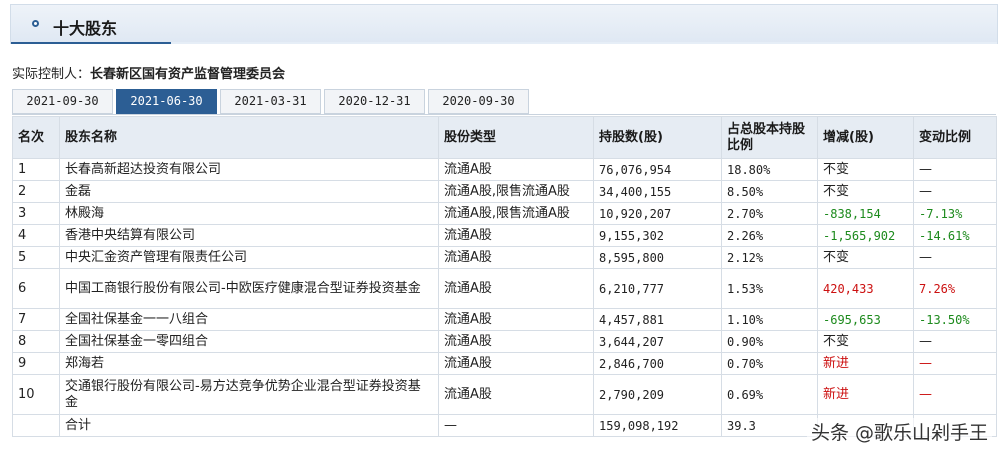 This screenshot has height=457, width=1006. I want to click on cell-total-label: 合计, so click(249, 425).